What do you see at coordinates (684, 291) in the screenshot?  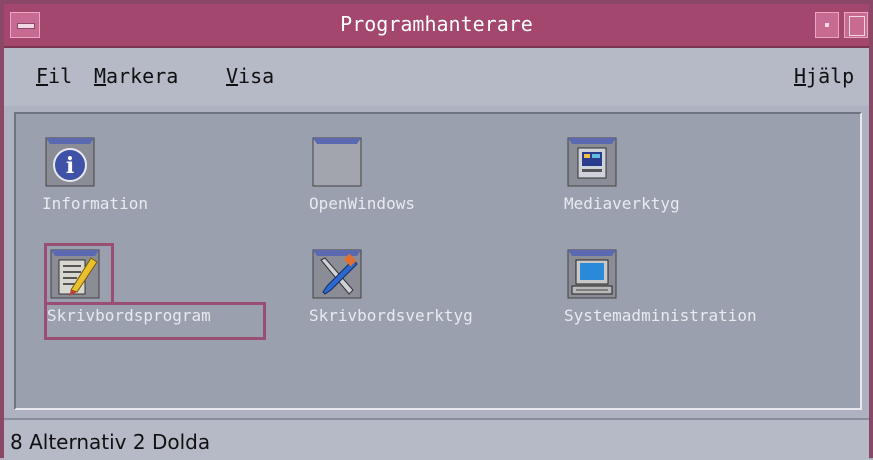 I see `icon-systemadministration: Systemadministration` at bounding box center [684, 291].